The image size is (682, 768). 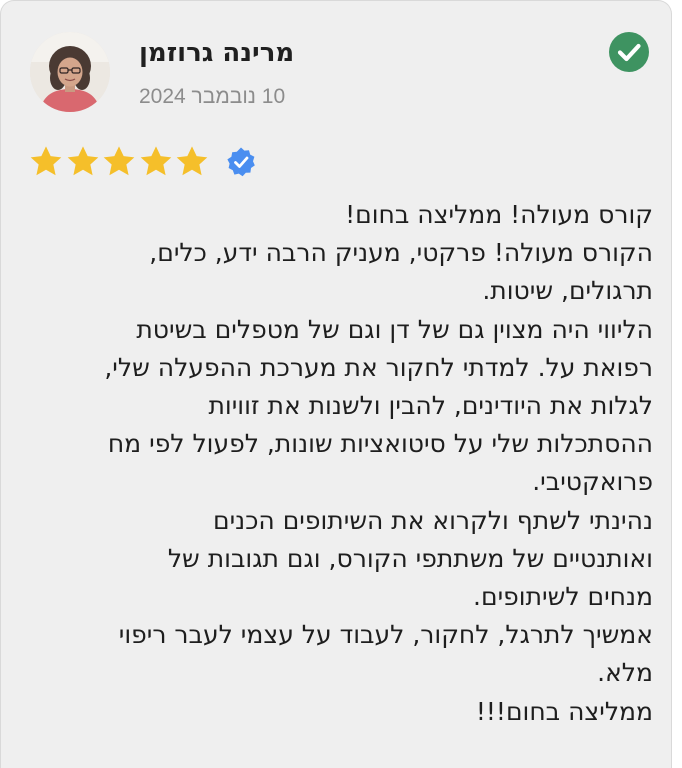 What do you see at coordinates (212, 96) in the screenshot?
I see `review-date: 10 נובמבר 2024` at bounding box center [212, 96].